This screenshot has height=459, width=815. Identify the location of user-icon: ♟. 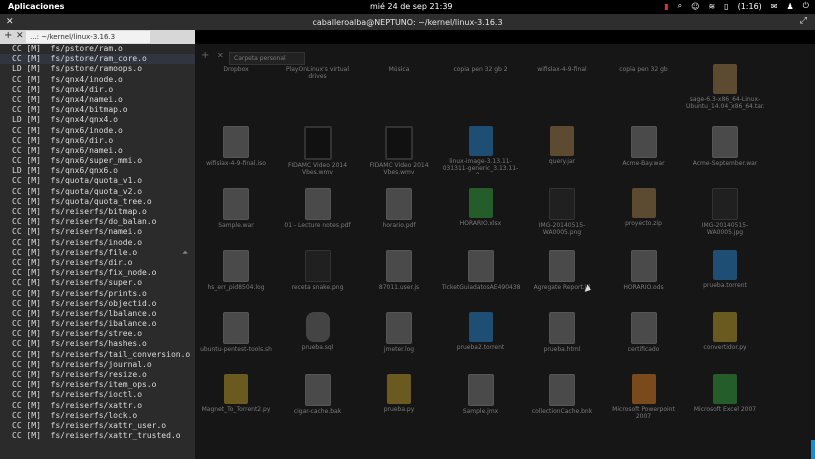
(790, 6).